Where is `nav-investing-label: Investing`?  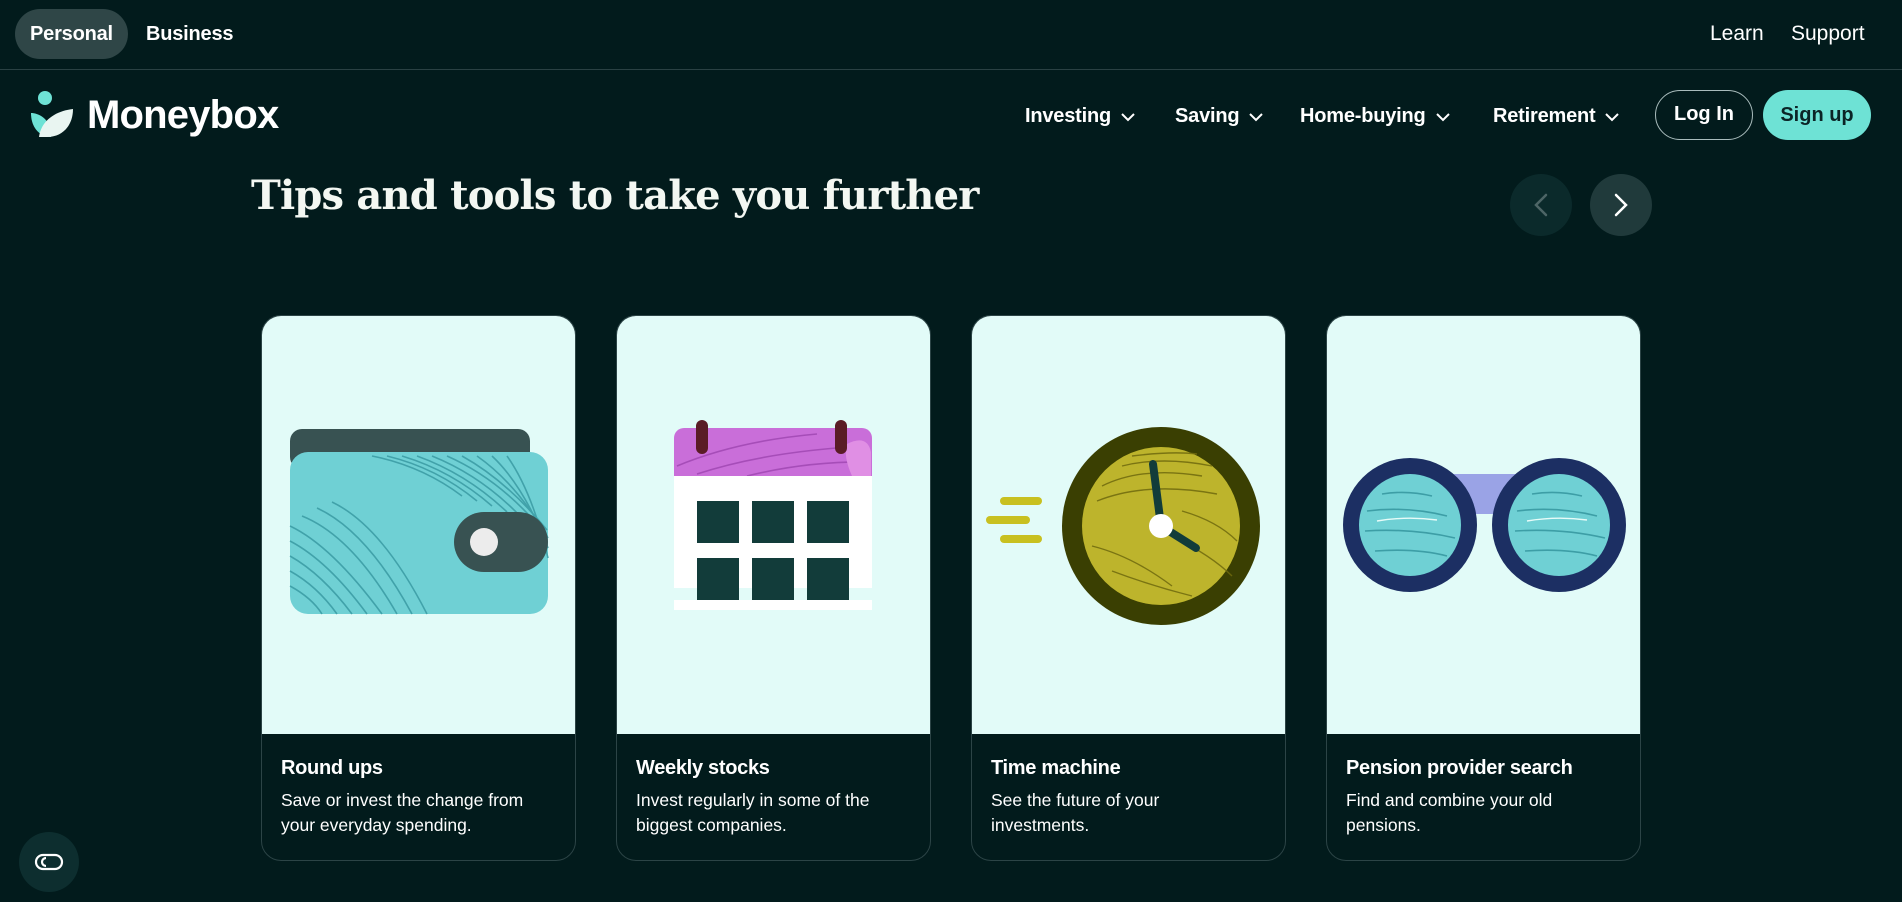 nav-investing-label: Investing is located at coordinates (1068, 116).